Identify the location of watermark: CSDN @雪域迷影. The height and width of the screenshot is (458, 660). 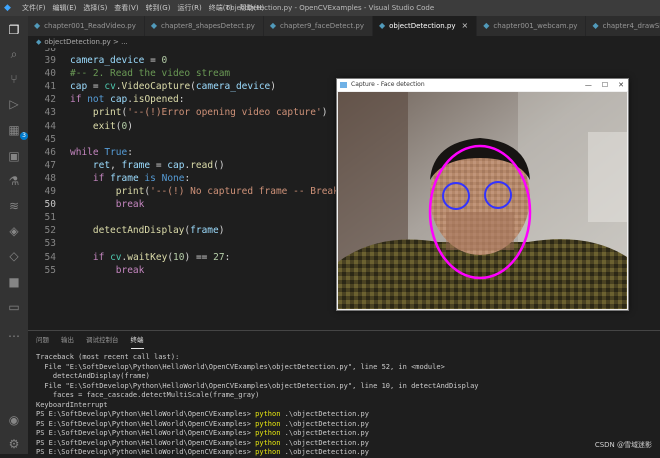
(623, 445).